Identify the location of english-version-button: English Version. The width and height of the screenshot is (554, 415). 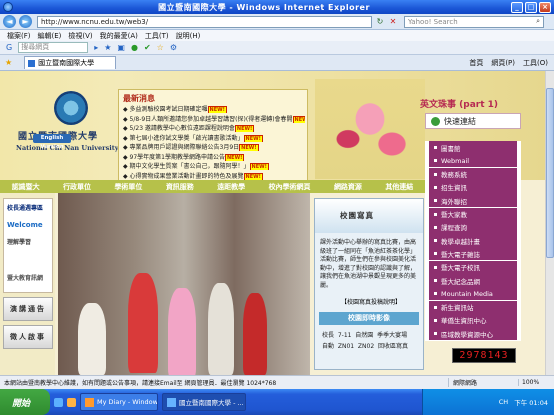
(52, 142).